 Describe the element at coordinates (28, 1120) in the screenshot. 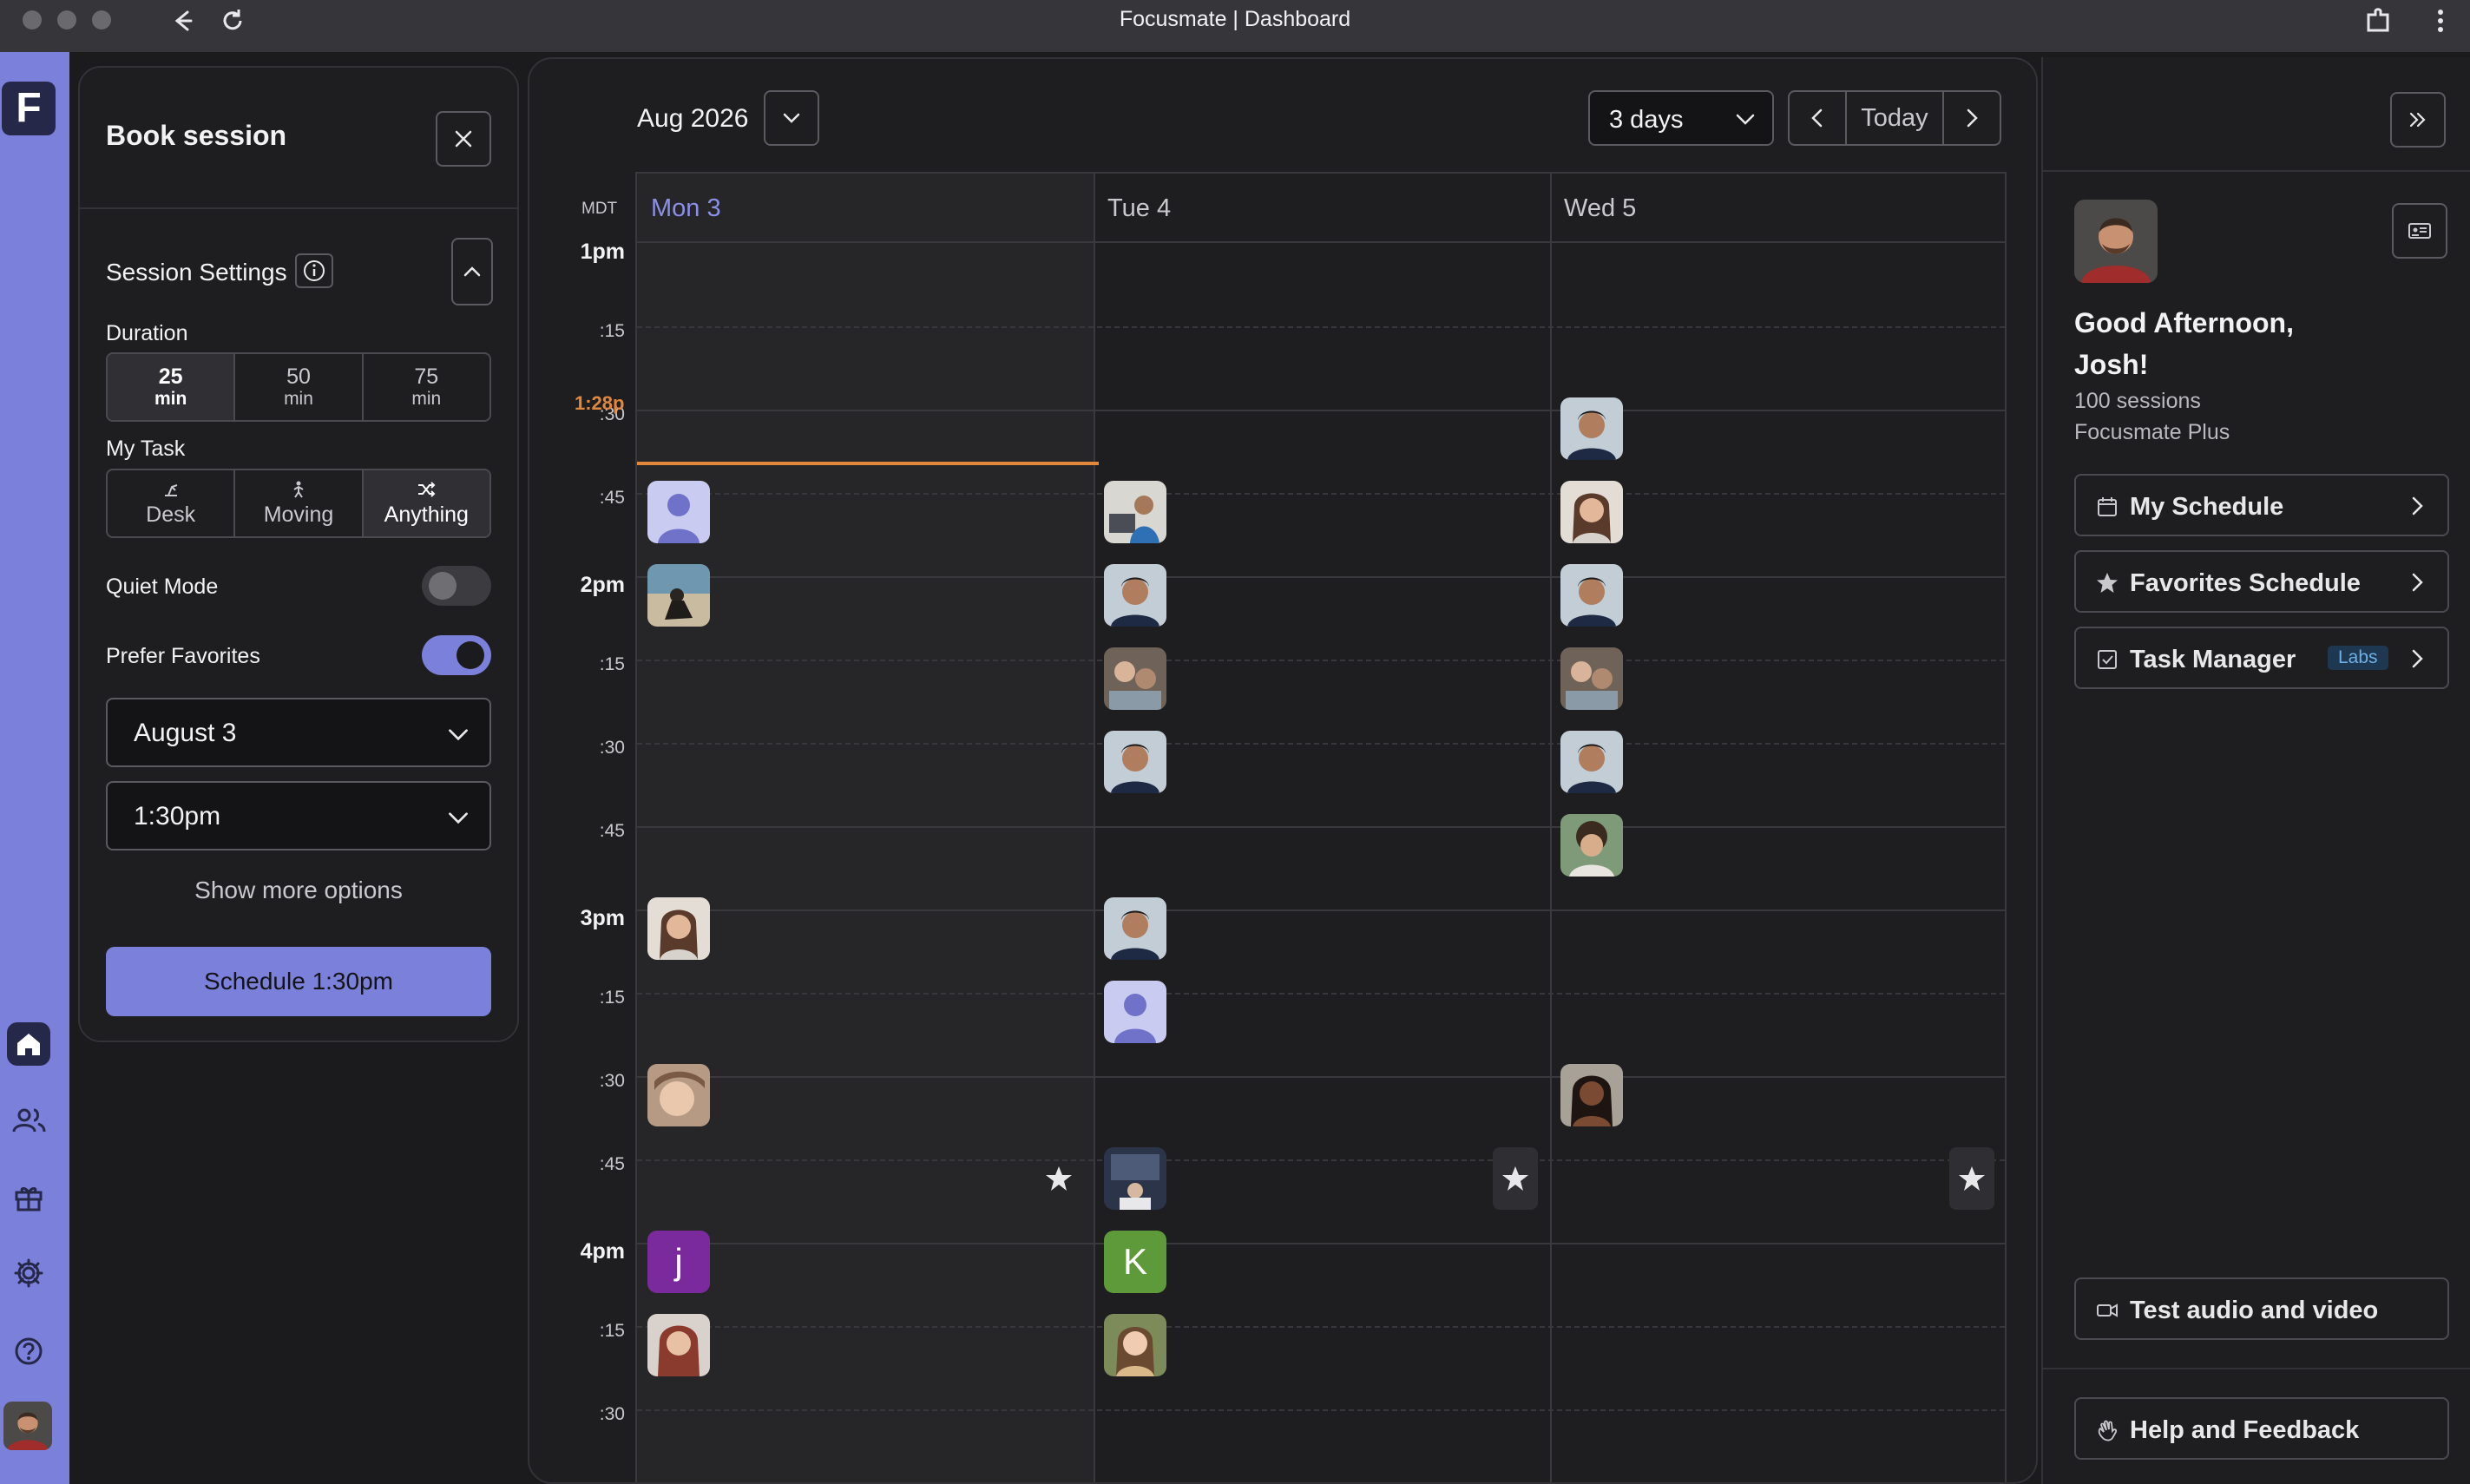

I see `people-icon` at that location.